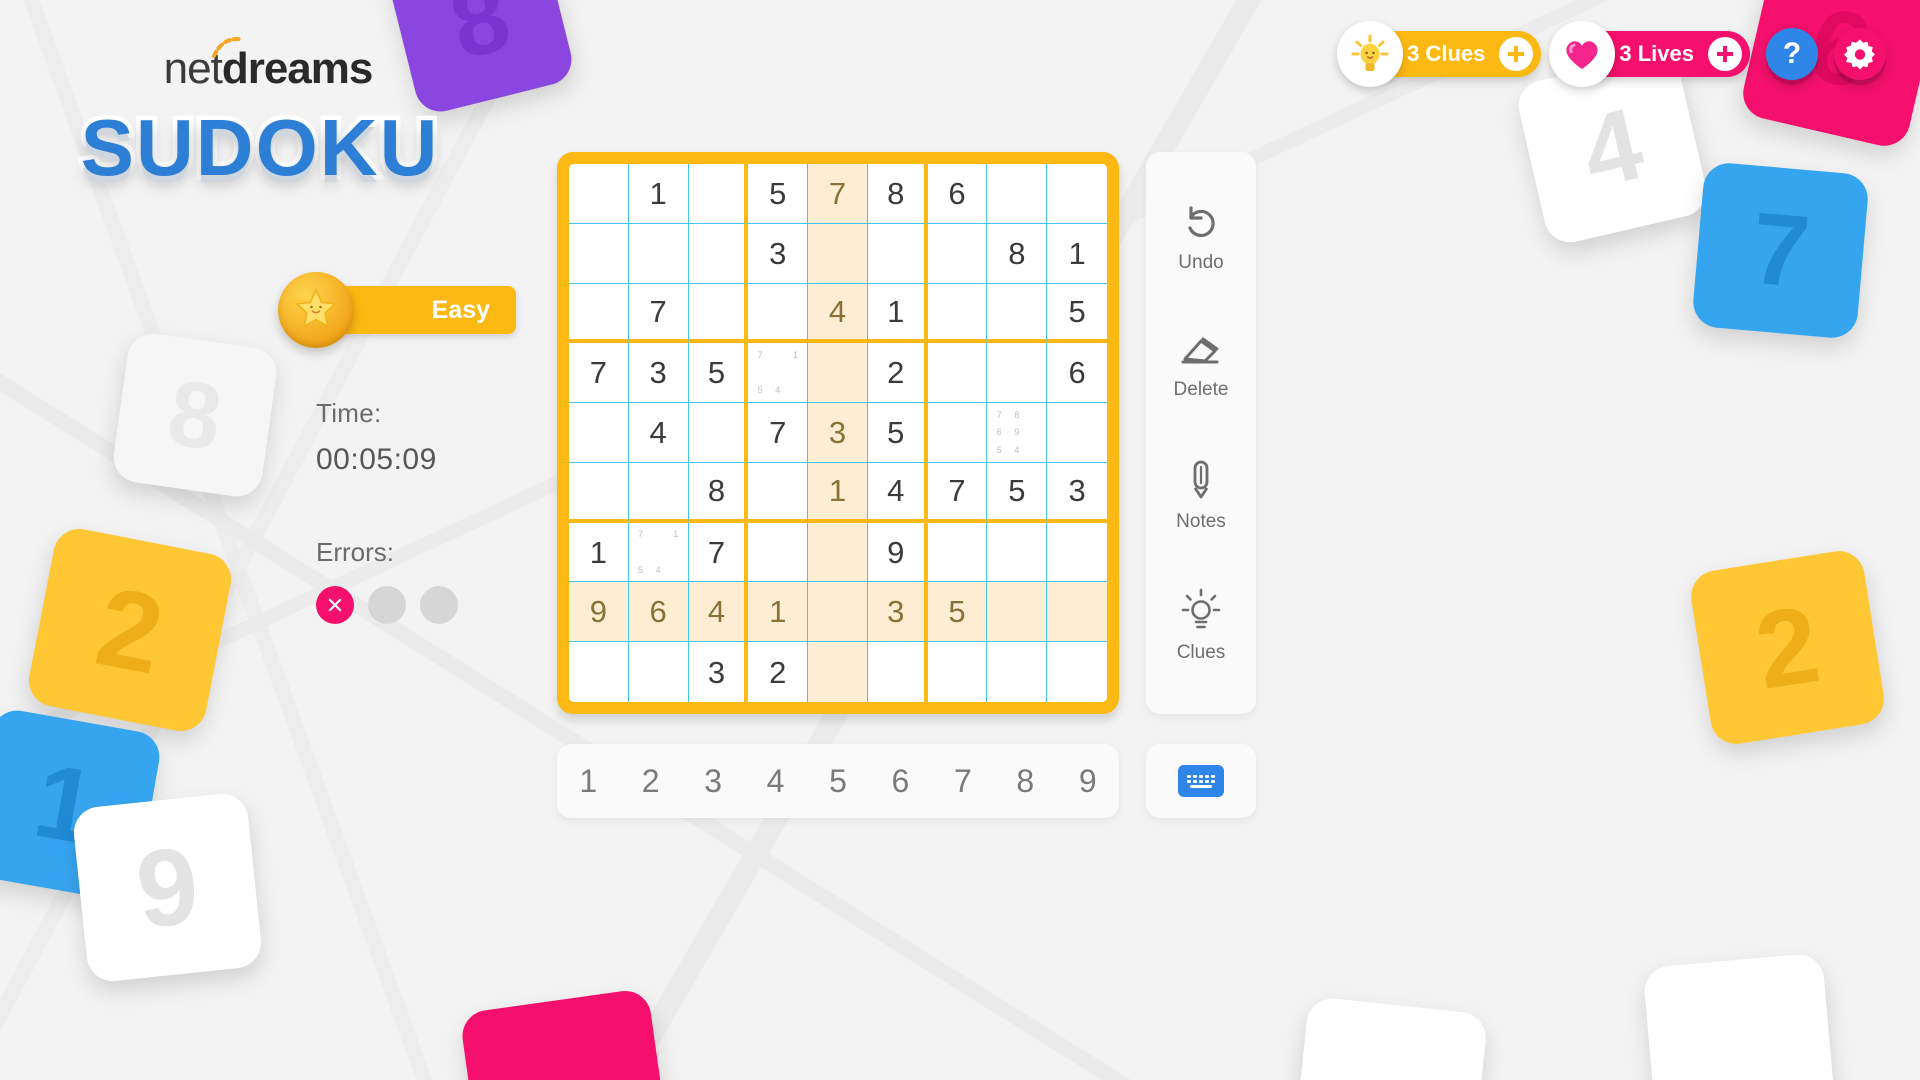 The width and height of the screenshot is (1920, 1080). I want to click on help-button: ?, so click(1792, 54).